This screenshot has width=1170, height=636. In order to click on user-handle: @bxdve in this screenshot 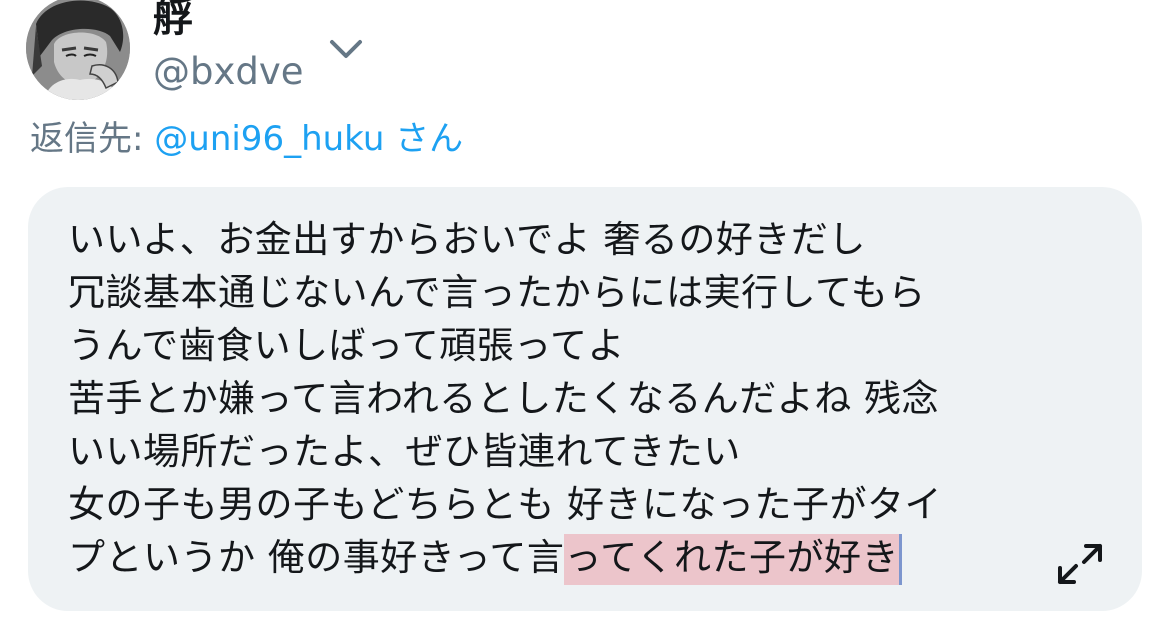, I will do `click(228, 72)`.